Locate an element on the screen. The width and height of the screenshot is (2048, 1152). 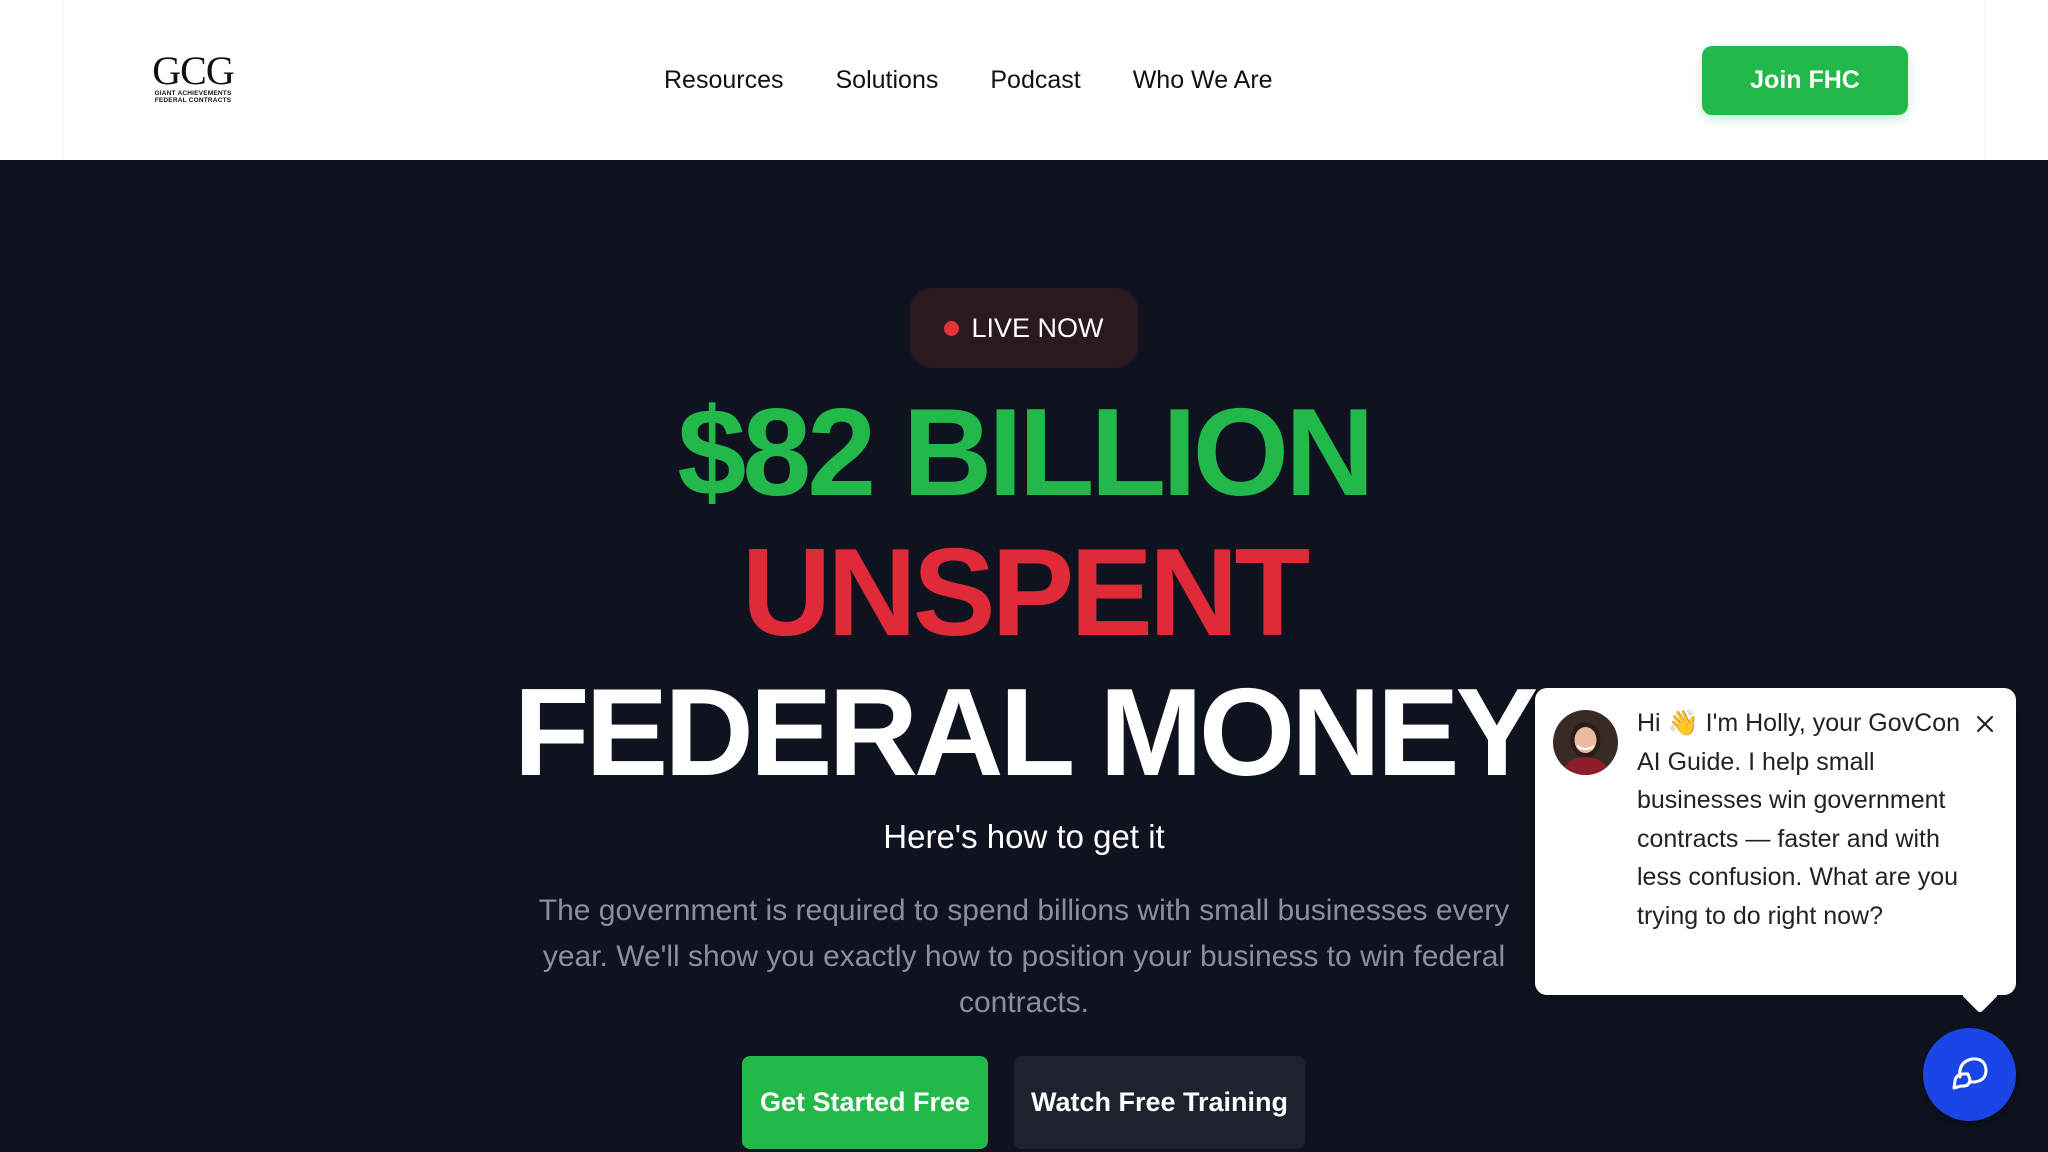
headline-amount: $82 BILLION is located at coordinates (1025, 453).